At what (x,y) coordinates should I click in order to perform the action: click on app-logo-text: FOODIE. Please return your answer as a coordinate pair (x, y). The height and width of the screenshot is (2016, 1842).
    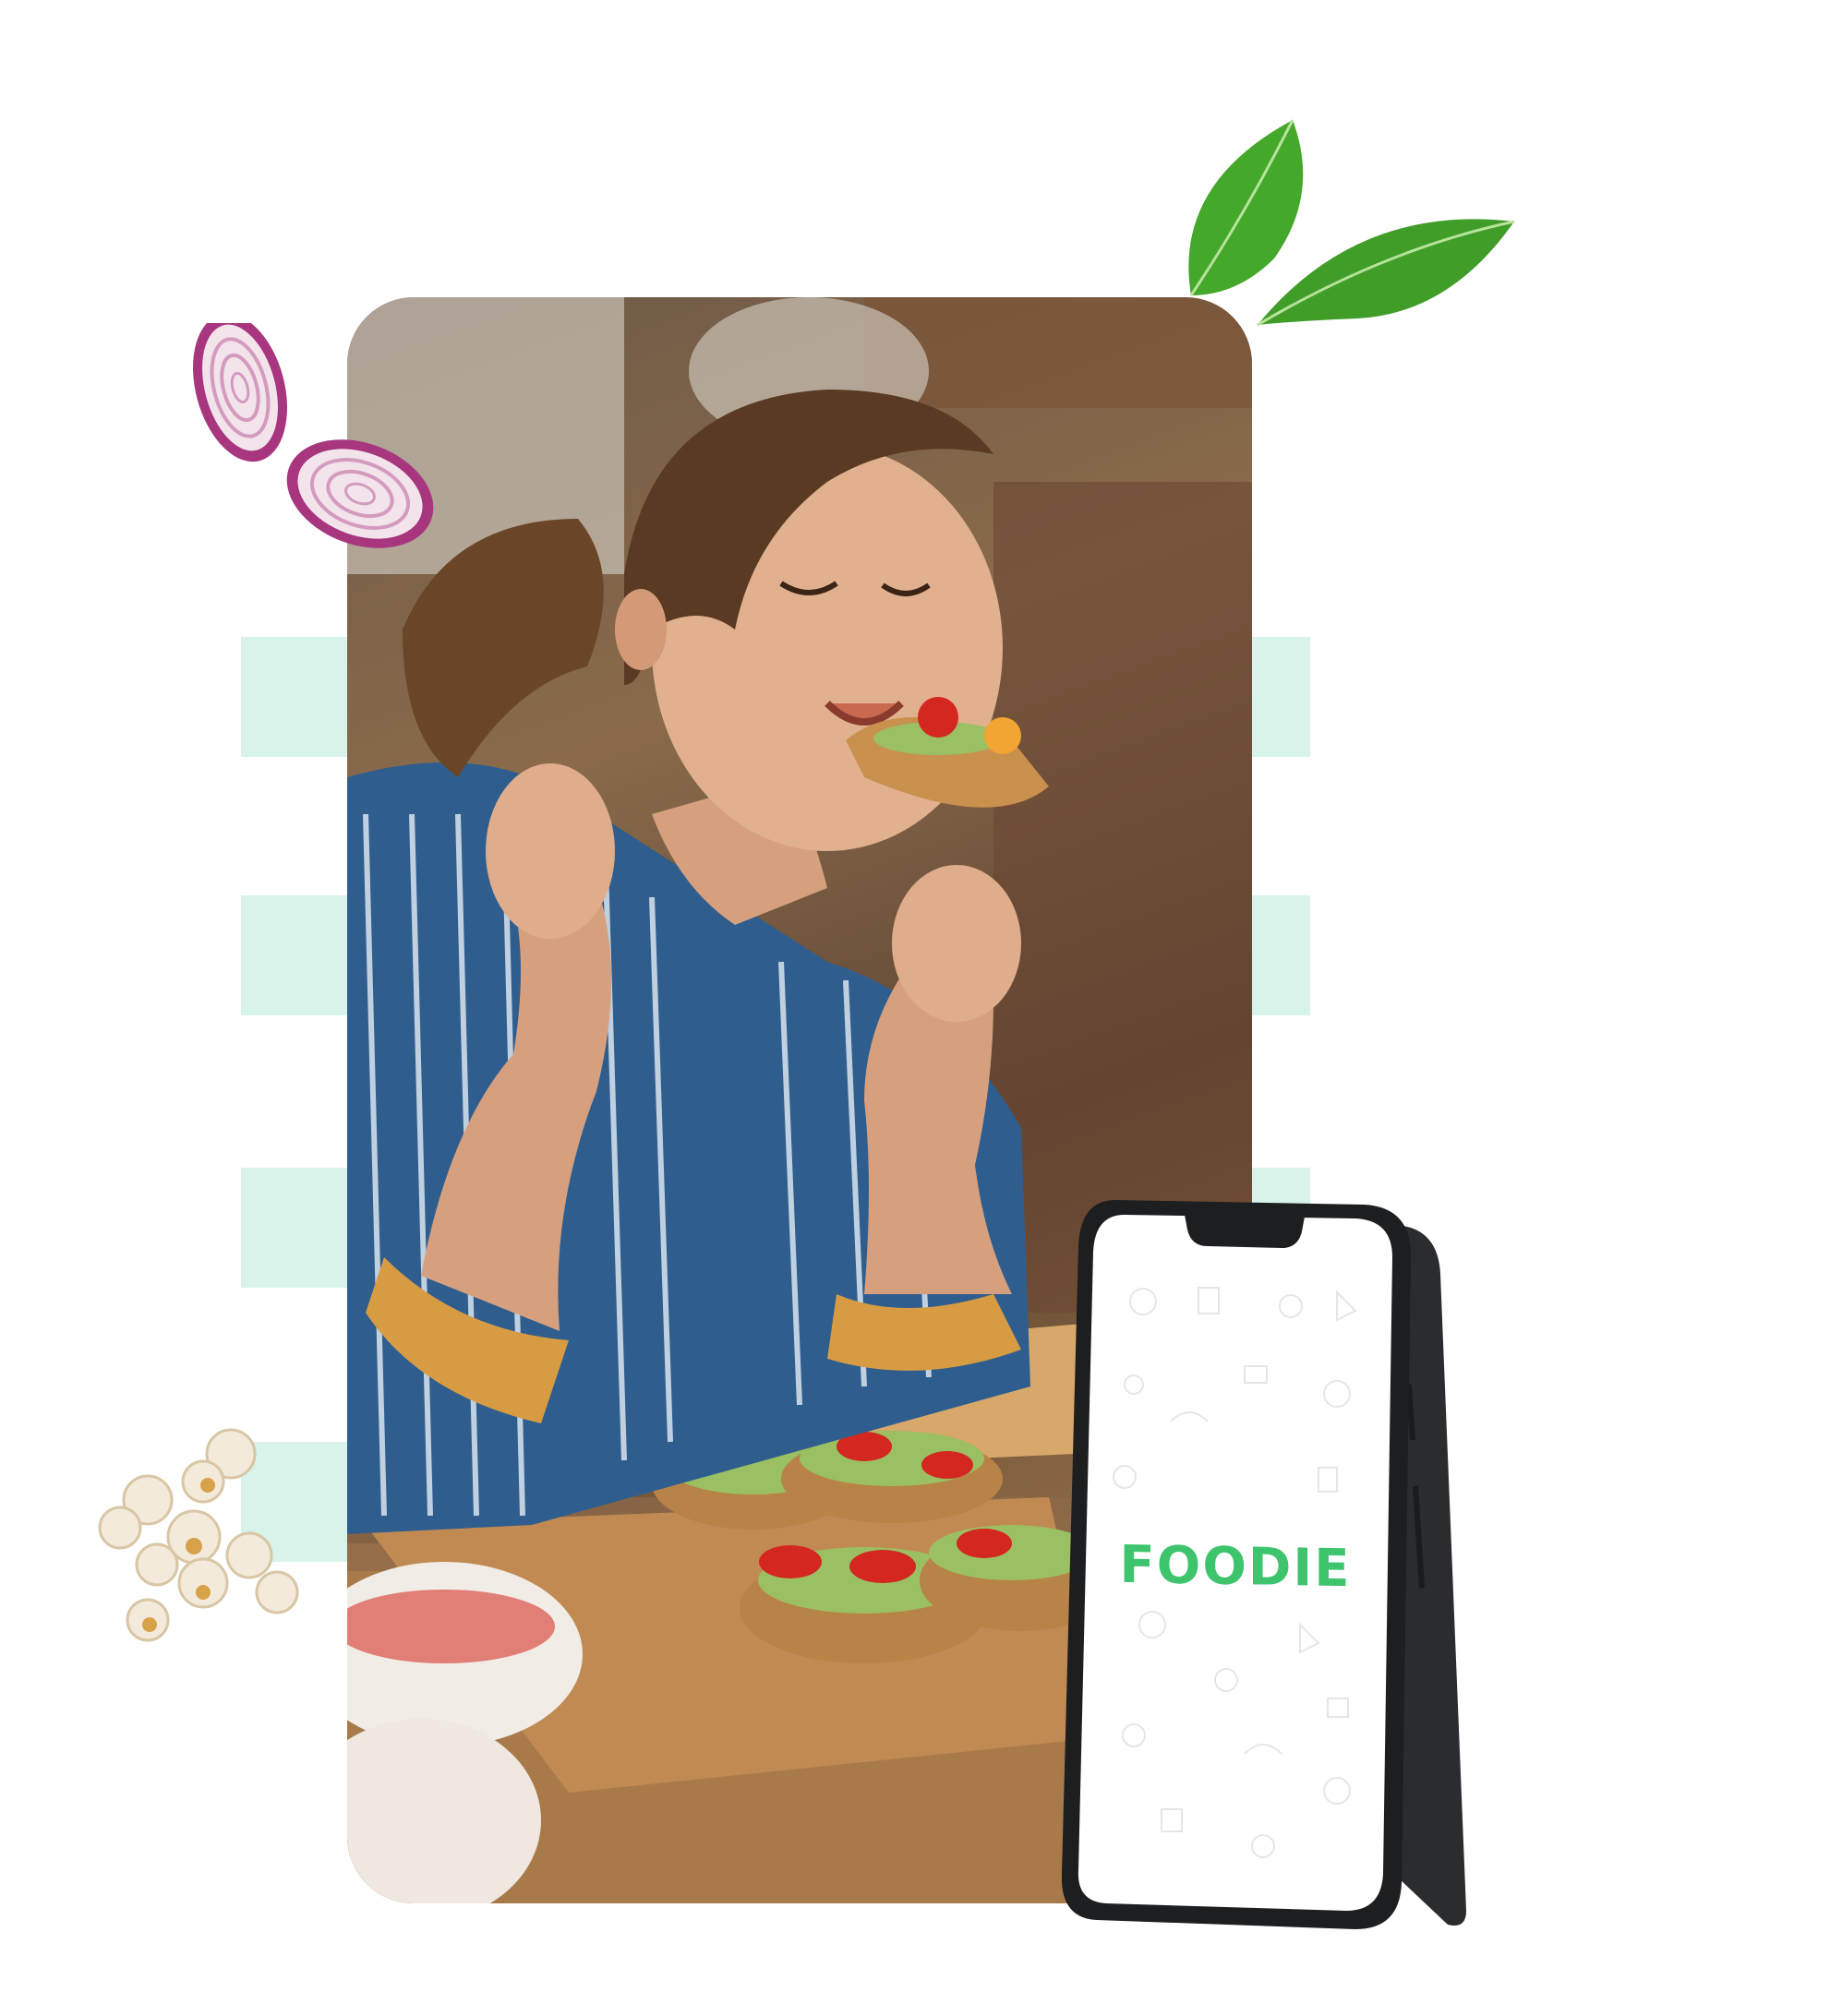
    Looking at the image, I should click on (1236, 1567).